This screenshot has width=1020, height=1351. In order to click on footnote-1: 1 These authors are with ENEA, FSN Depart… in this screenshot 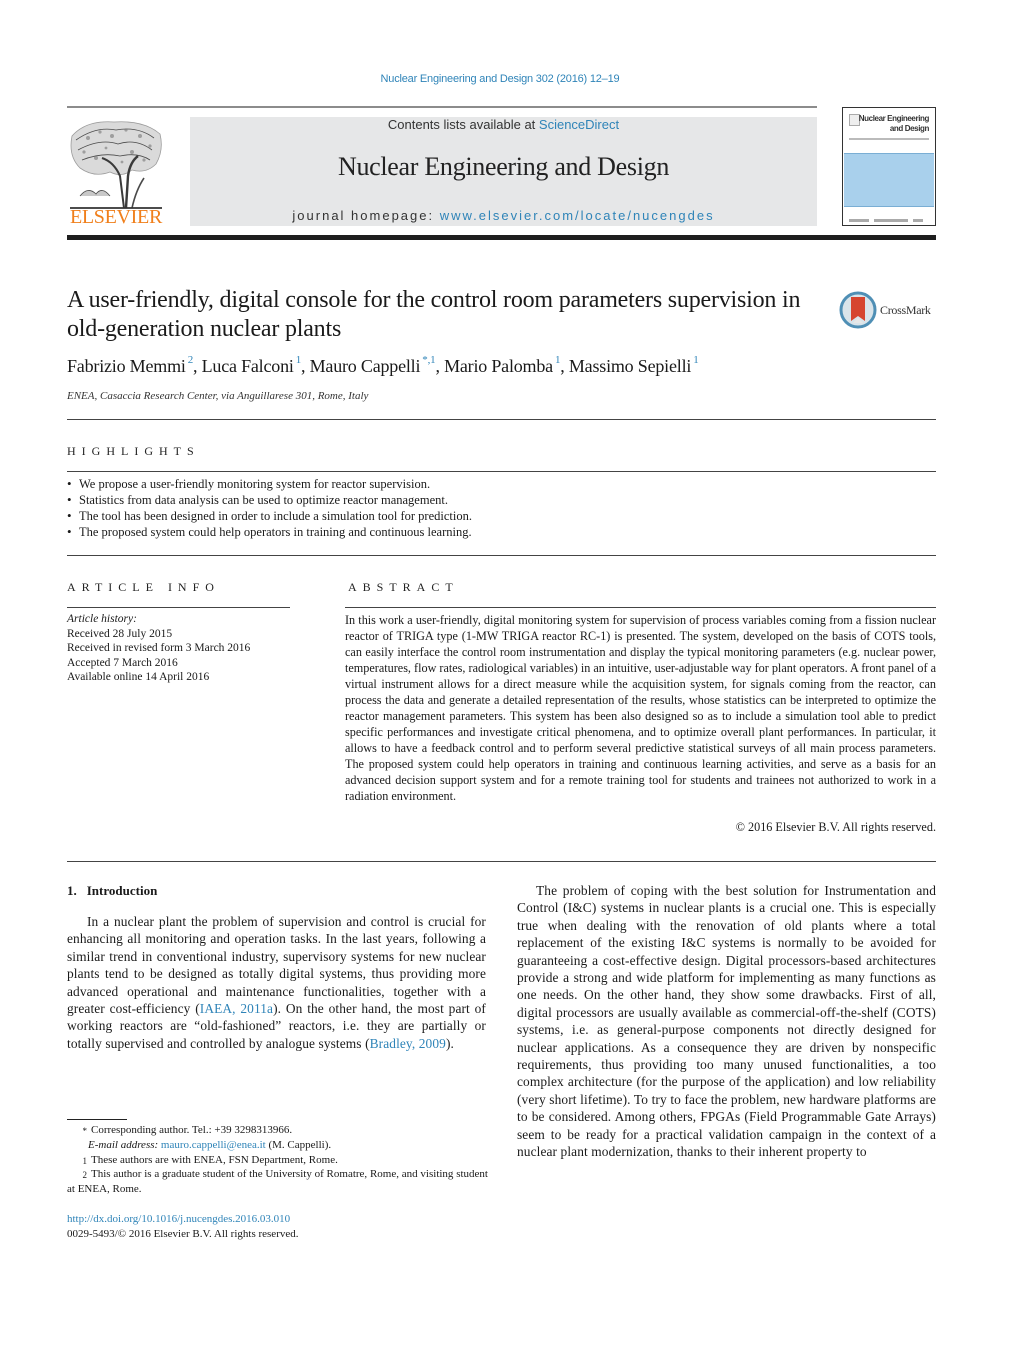, I will do `click(277, 1160)`.